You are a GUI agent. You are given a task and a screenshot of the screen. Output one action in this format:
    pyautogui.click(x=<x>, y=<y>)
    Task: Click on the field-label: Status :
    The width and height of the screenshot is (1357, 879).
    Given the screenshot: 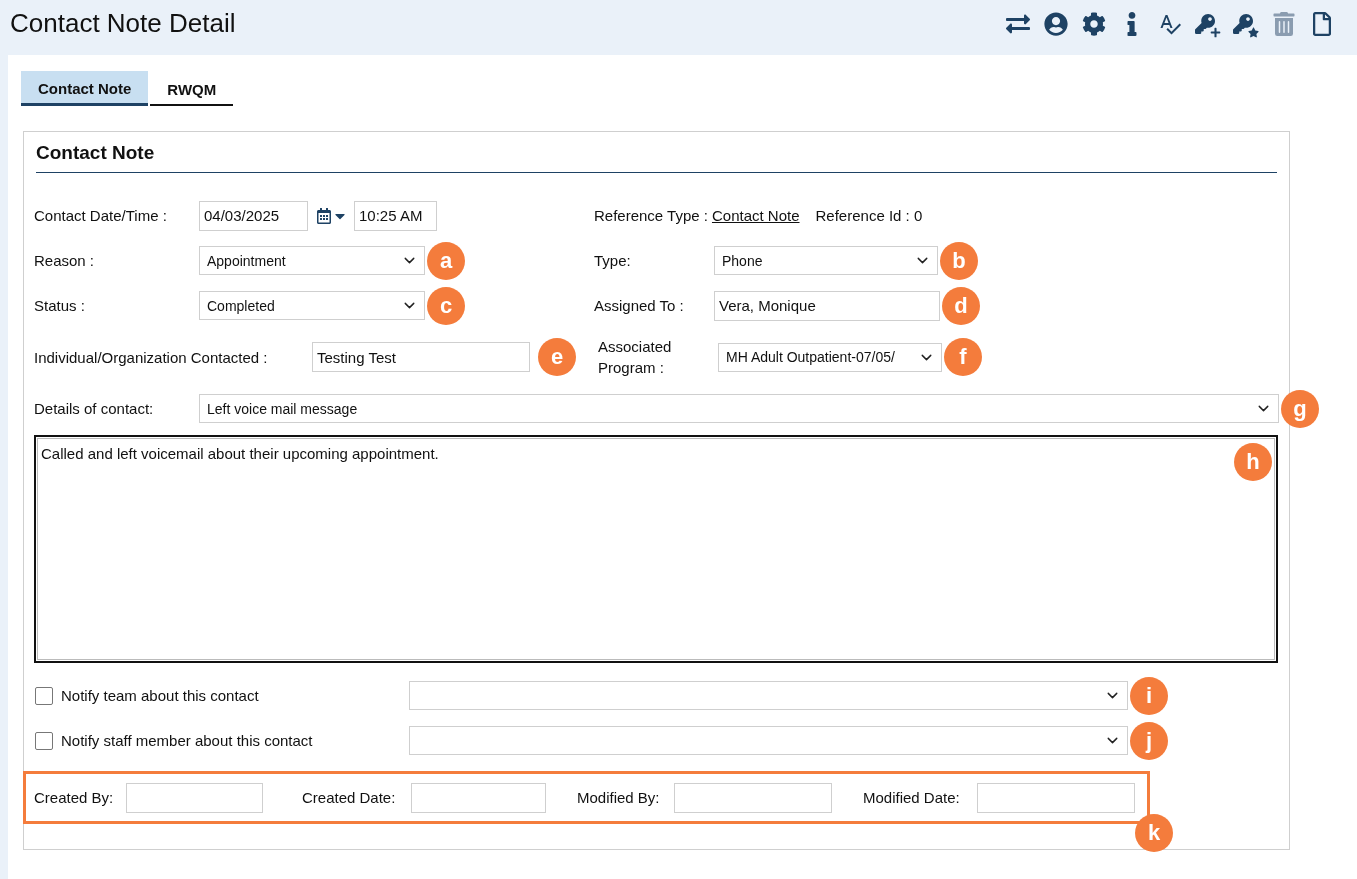 What is the action you would take?
    pyautogui.click(x=60, y=305)
    